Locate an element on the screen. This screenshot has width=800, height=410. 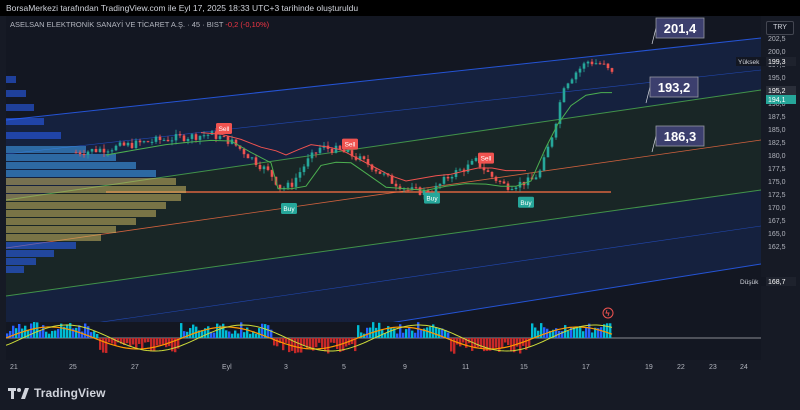
footer is located at coordinates (400, 395).